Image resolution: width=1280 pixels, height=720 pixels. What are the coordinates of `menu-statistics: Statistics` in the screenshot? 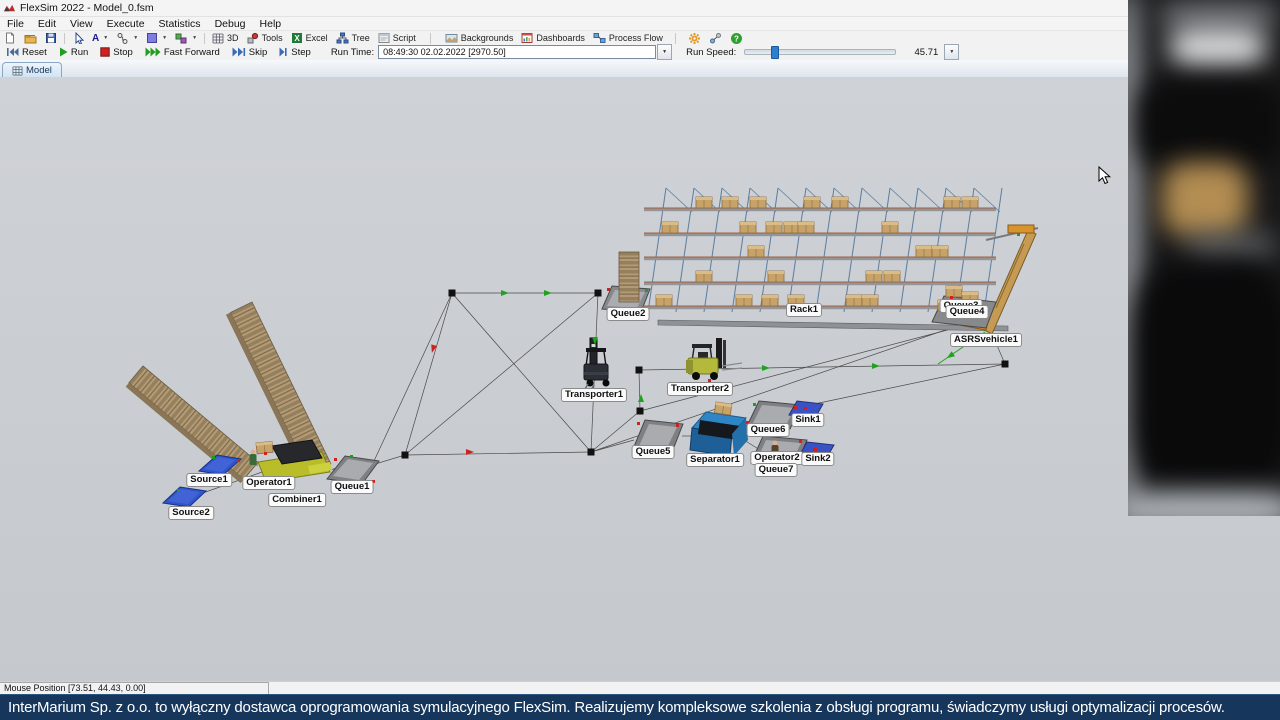 It's located at (180, 24).